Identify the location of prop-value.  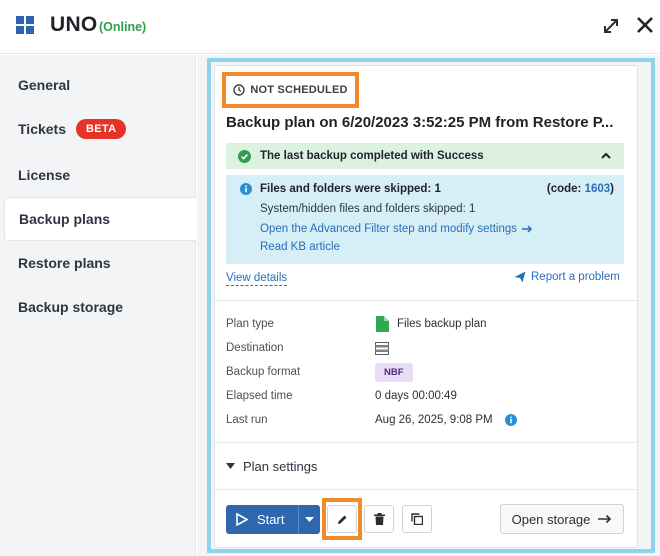
(382, 348).